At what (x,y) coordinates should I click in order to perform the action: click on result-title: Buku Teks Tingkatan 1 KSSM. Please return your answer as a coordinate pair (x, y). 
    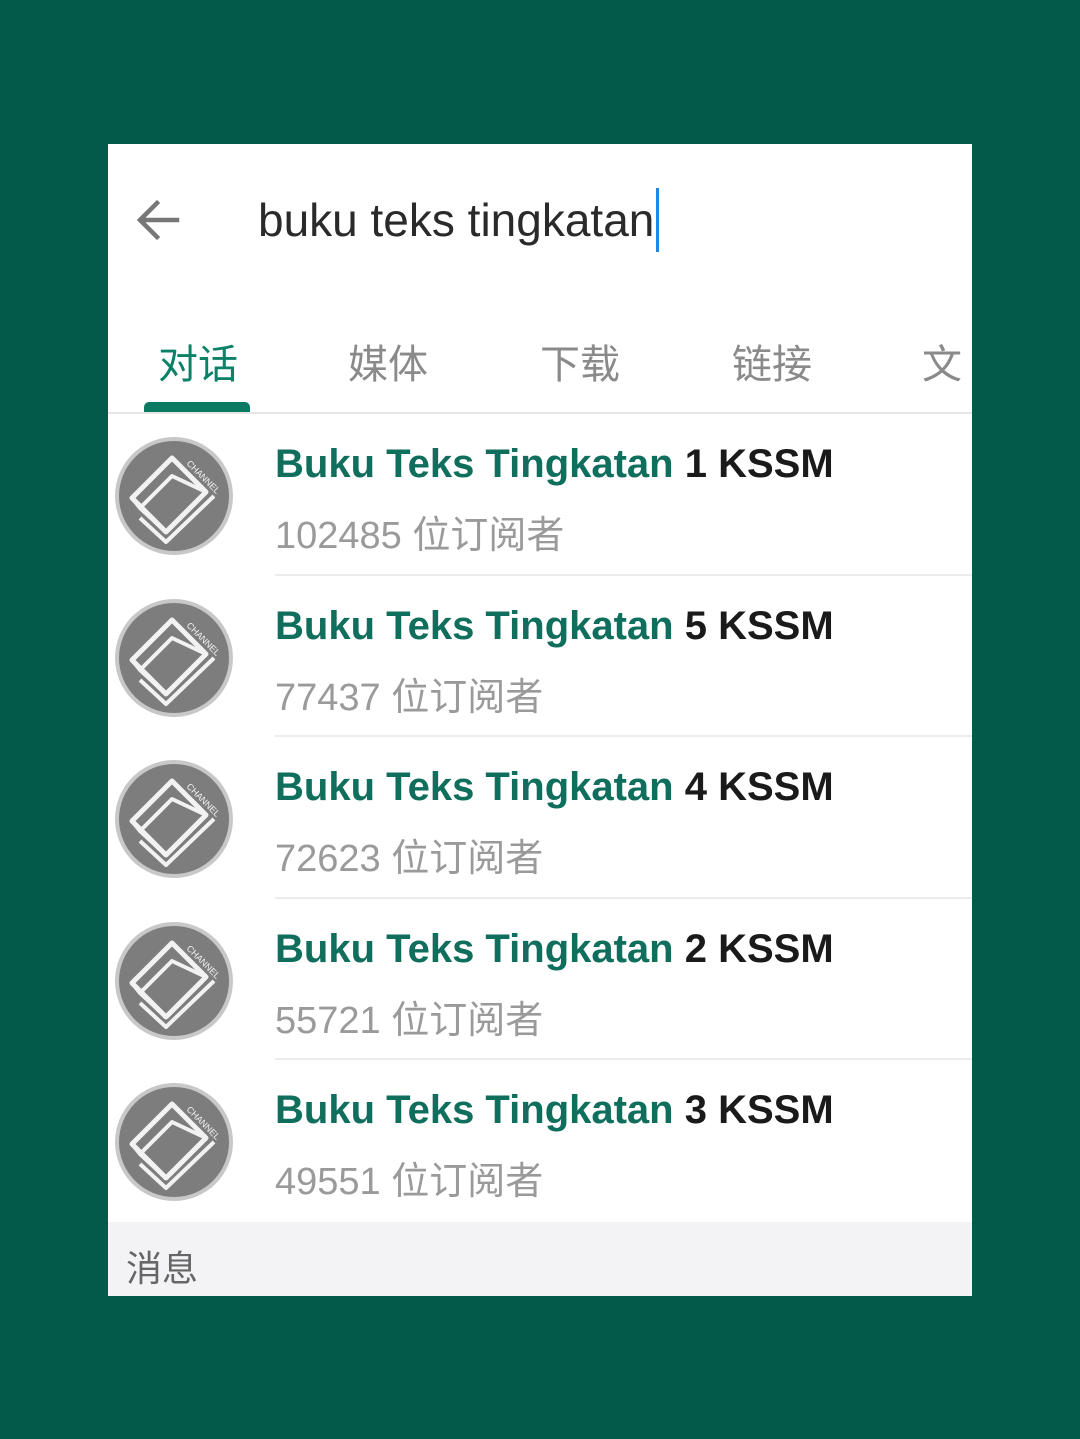
    Looking at the image, I should click on (554, 464).